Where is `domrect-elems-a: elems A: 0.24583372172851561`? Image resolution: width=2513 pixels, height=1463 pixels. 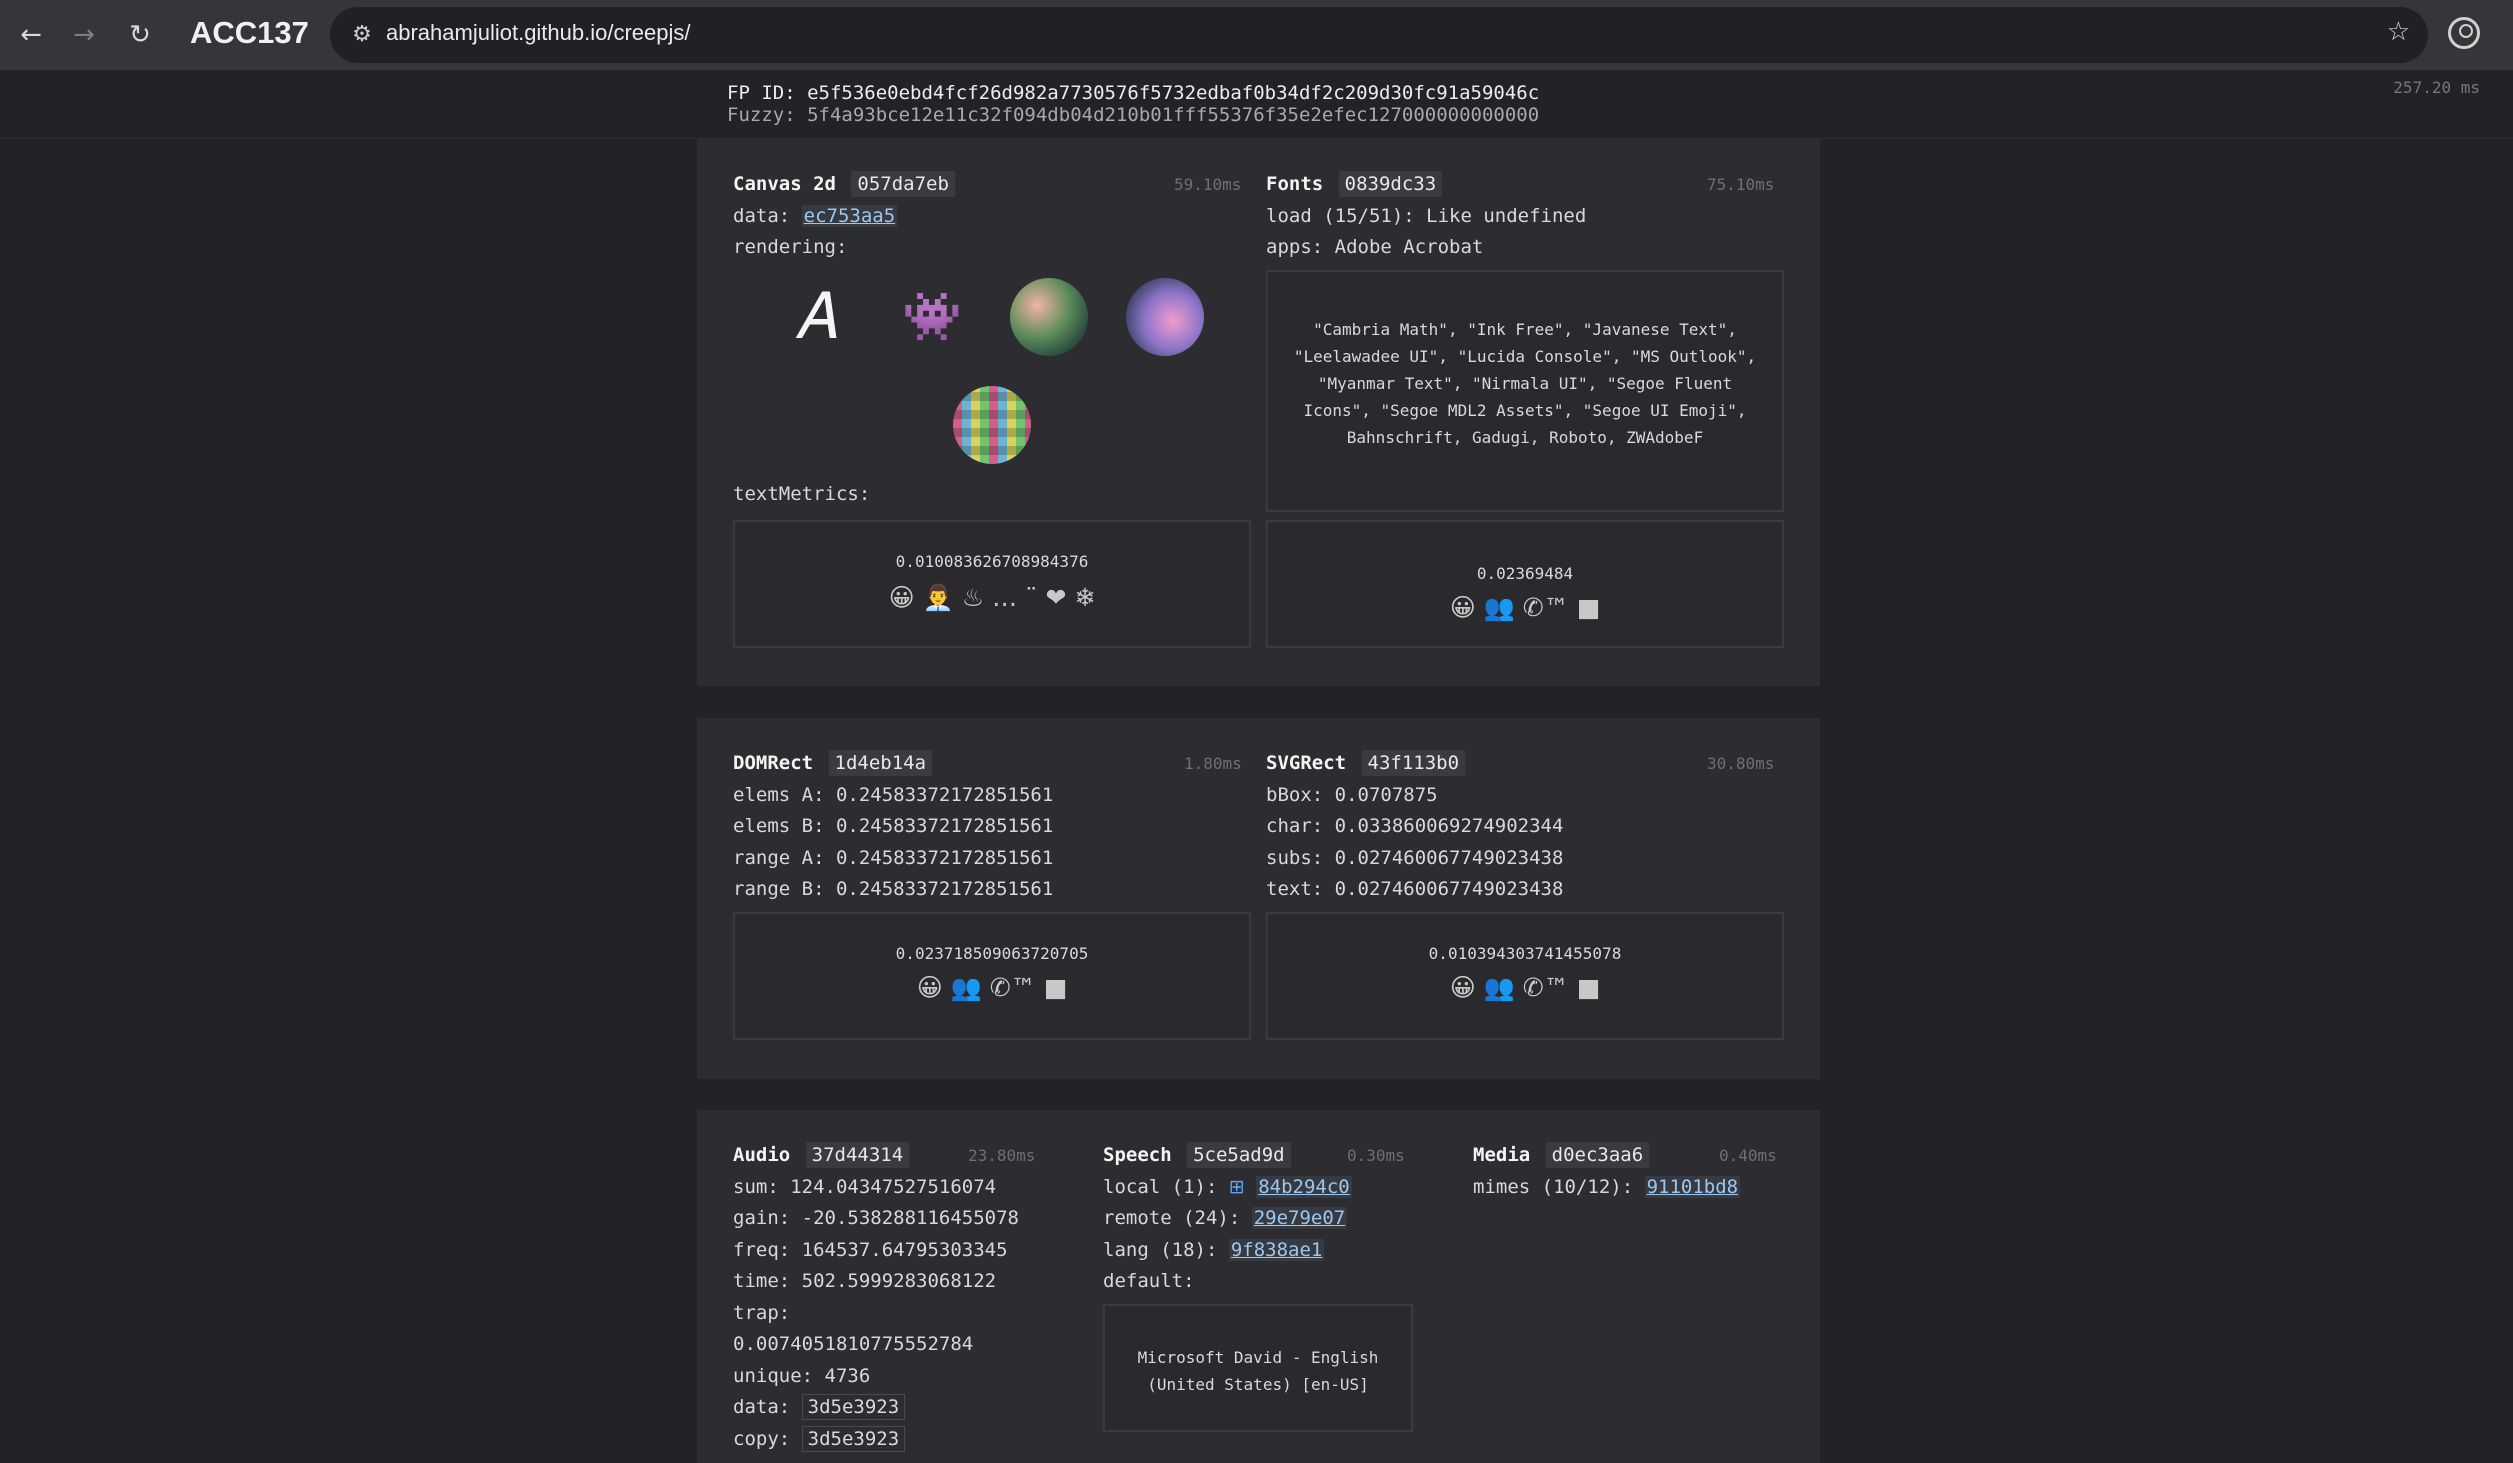
domrect-elems-a: elems A: 0.24583372172851561 is located at coordinates (893, 794).